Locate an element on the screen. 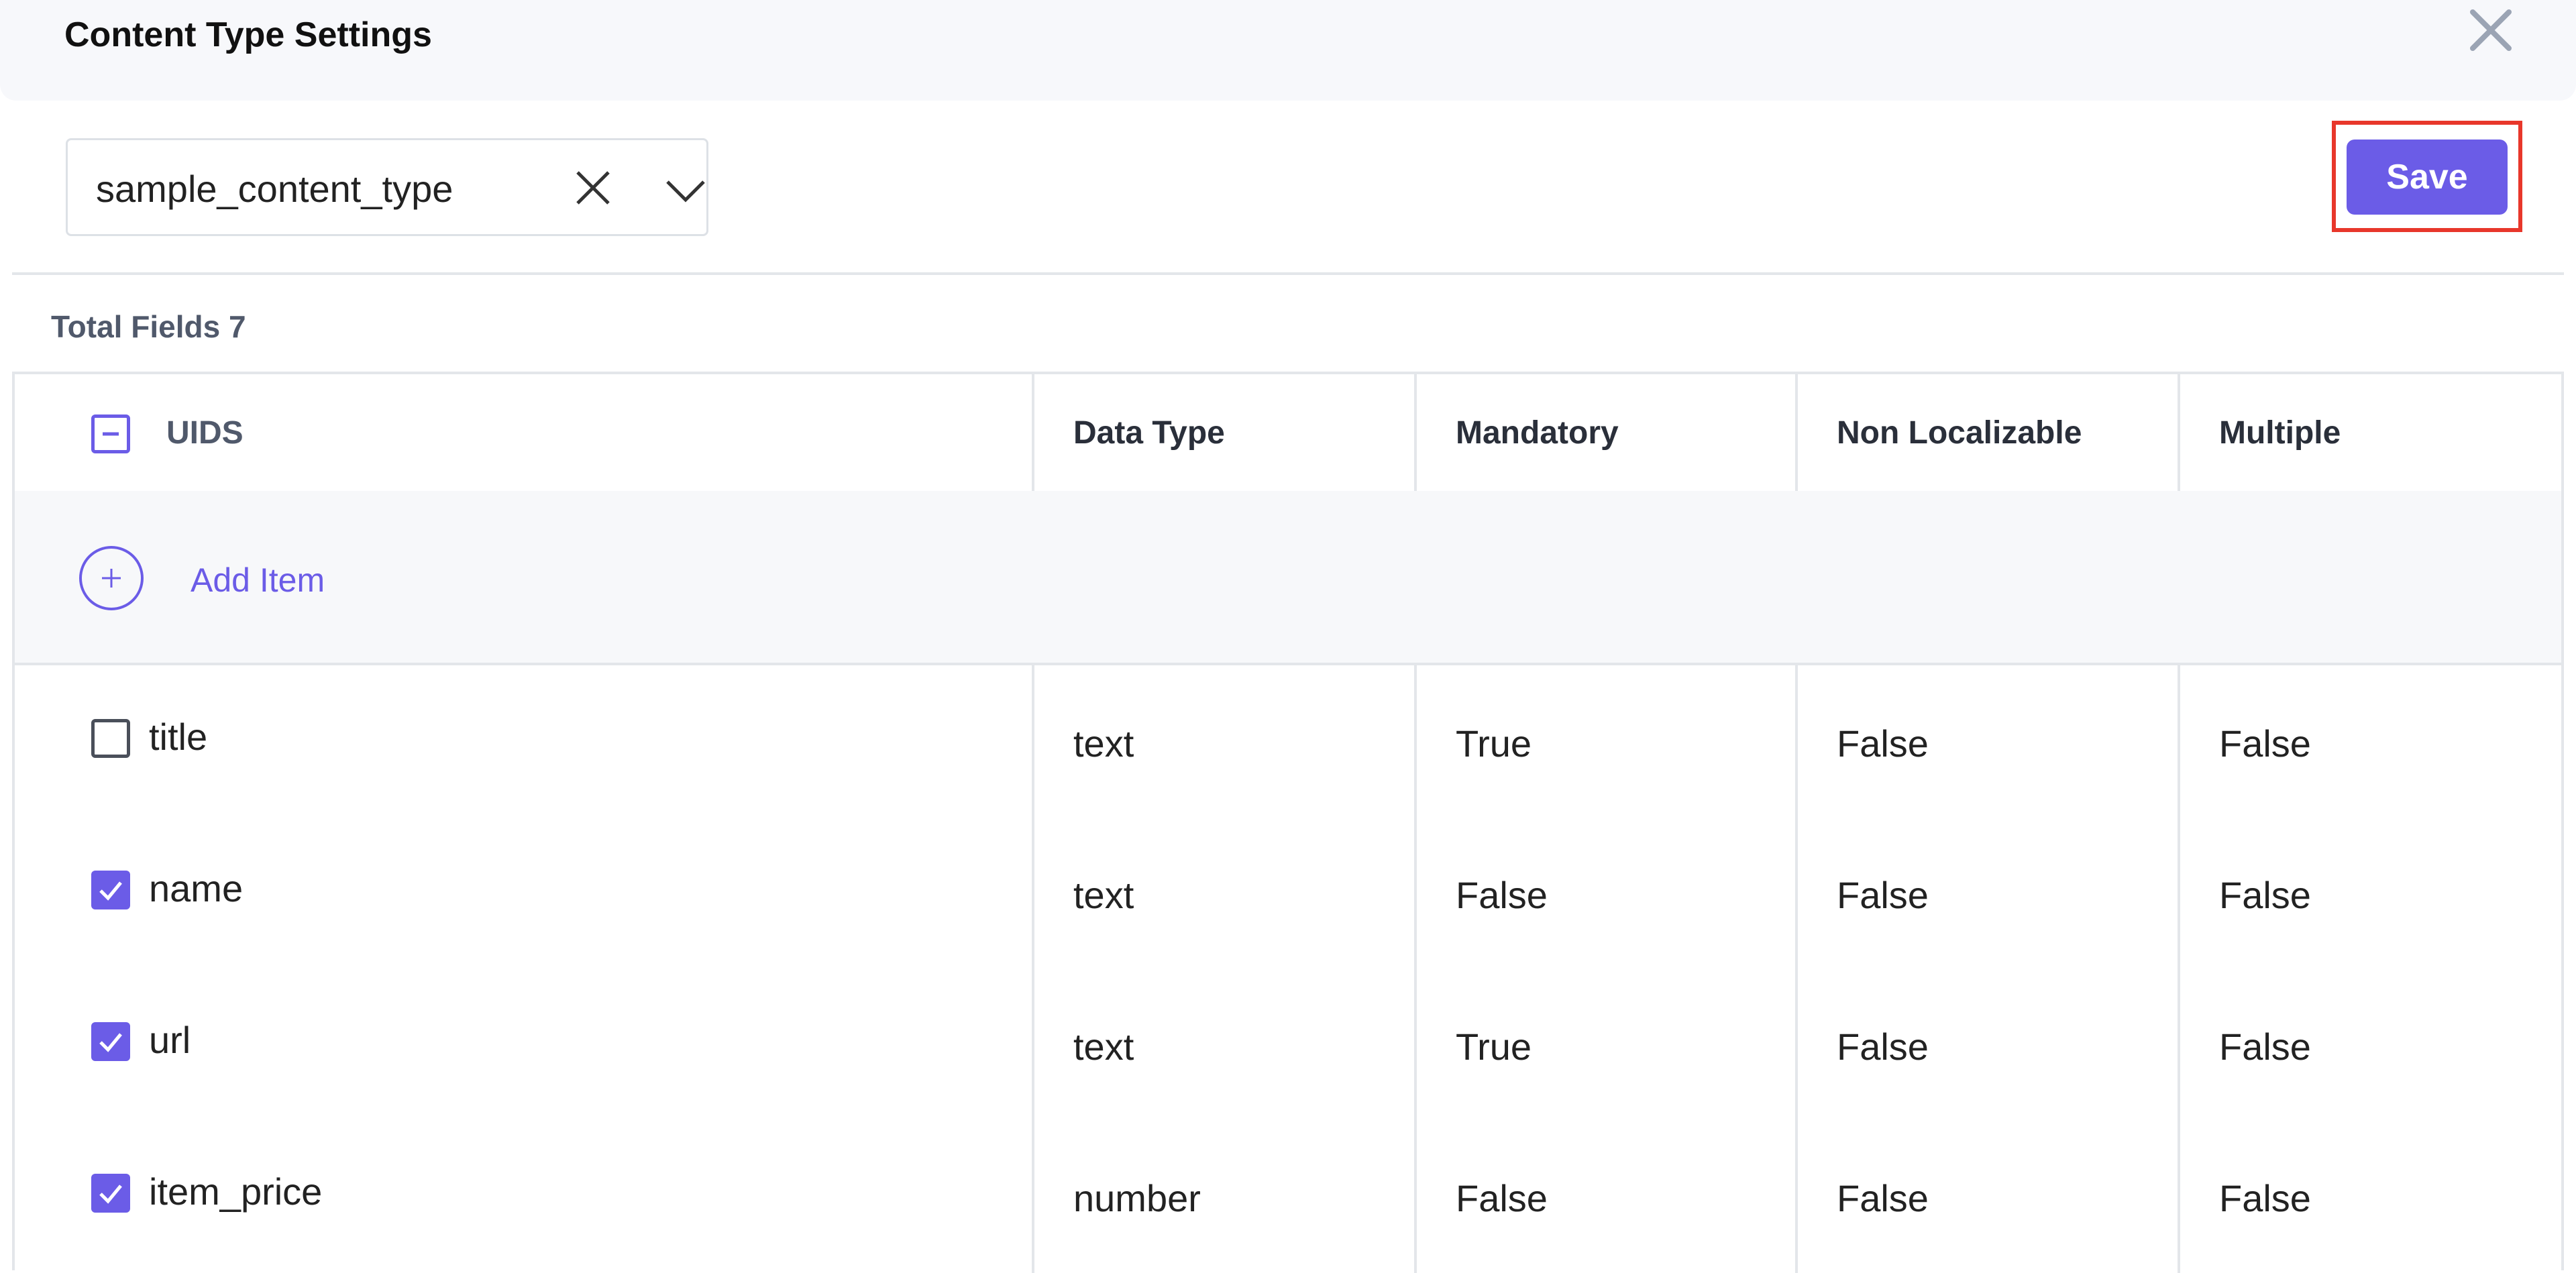 The width and height of the screenshot is (2576, 1273). add-item-button is located at coordinates (111, 578).